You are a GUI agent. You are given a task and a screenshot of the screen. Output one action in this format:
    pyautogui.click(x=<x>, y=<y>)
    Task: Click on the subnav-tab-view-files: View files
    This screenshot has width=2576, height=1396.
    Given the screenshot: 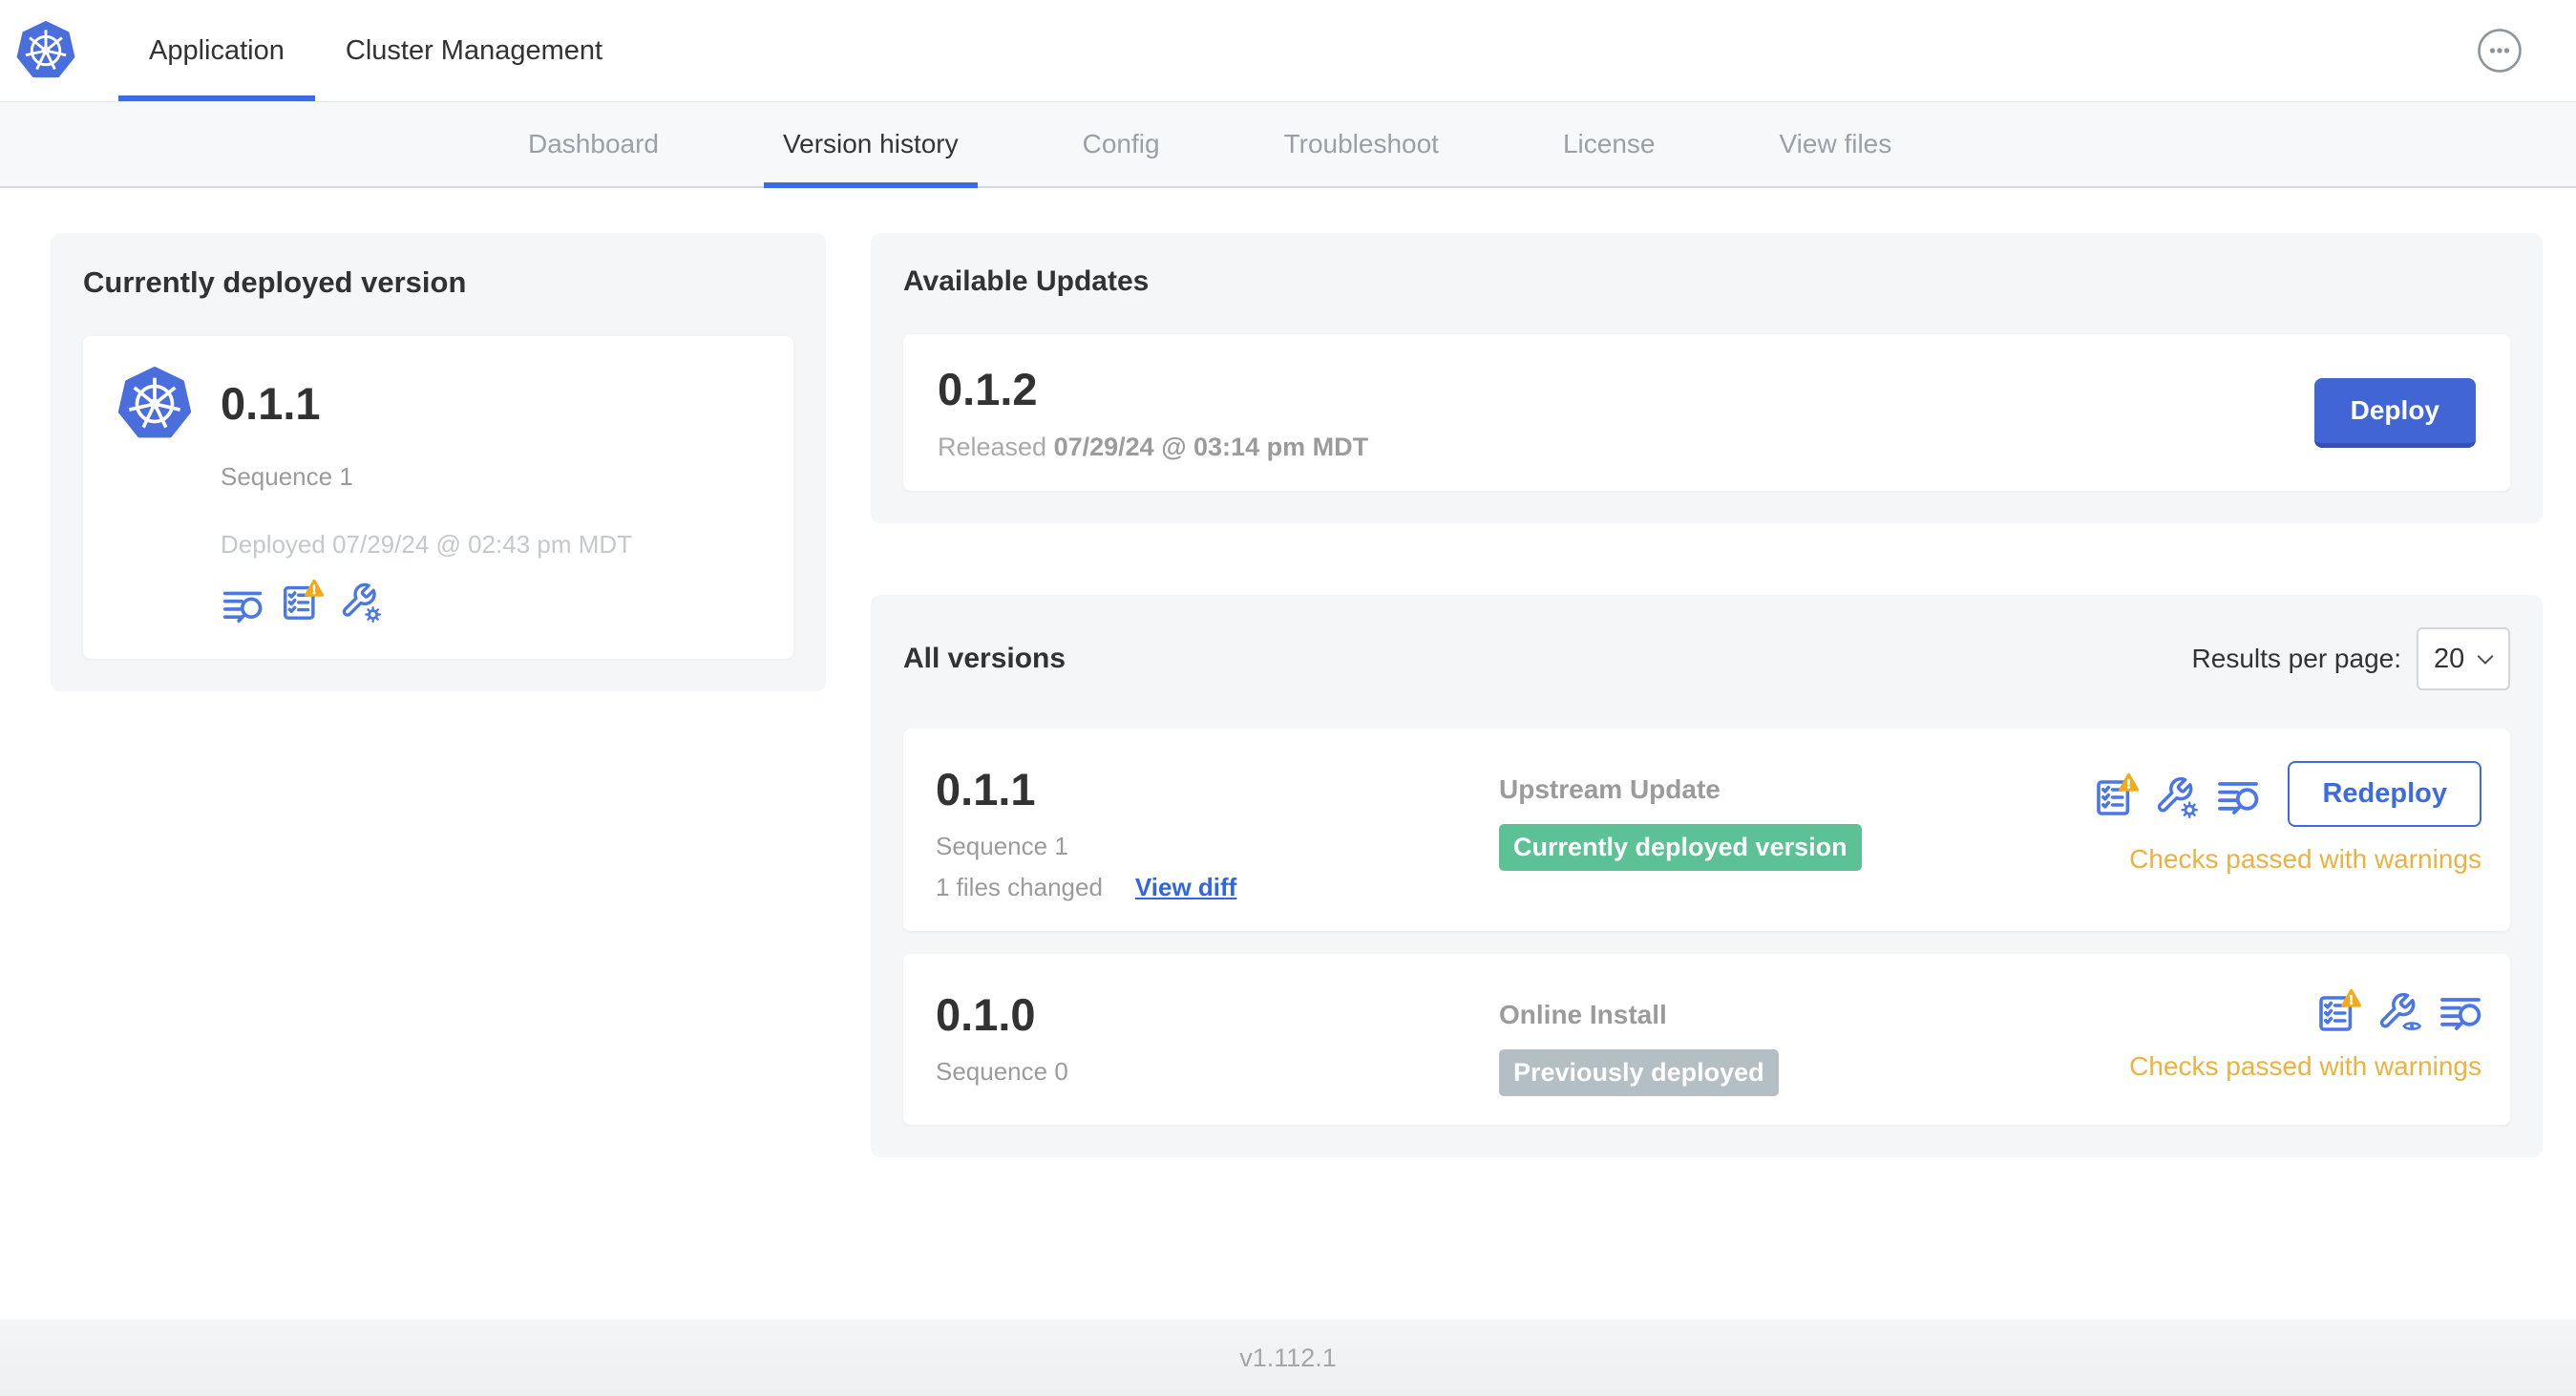 What is the action you would take?
    pyautogui.click(x=1835, y=144)
    